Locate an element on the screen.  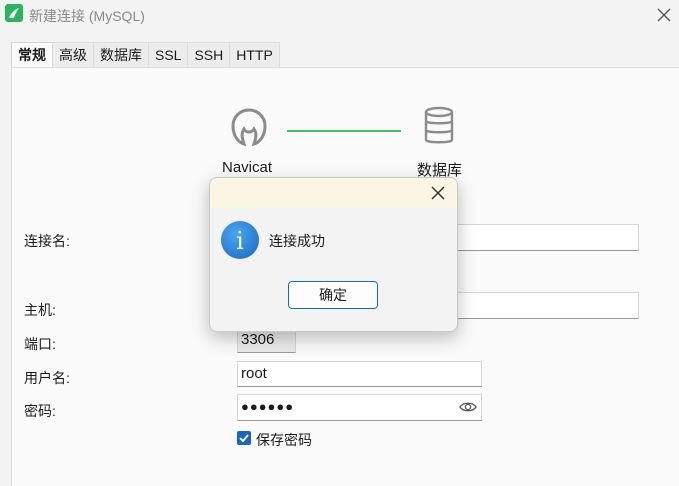
tab-ssh: SSH is located at coordinates (209, 54).